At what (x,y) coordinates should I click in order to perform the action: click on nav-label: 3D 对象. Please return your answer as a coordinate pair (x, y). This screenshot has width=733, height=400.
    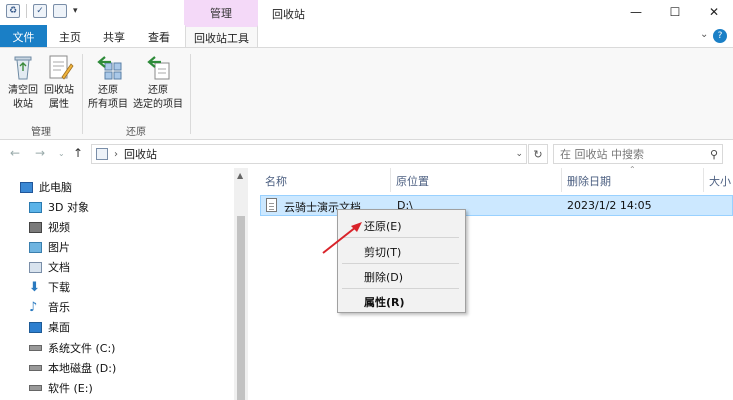
    Looking at the image, I should click on (68, 207).